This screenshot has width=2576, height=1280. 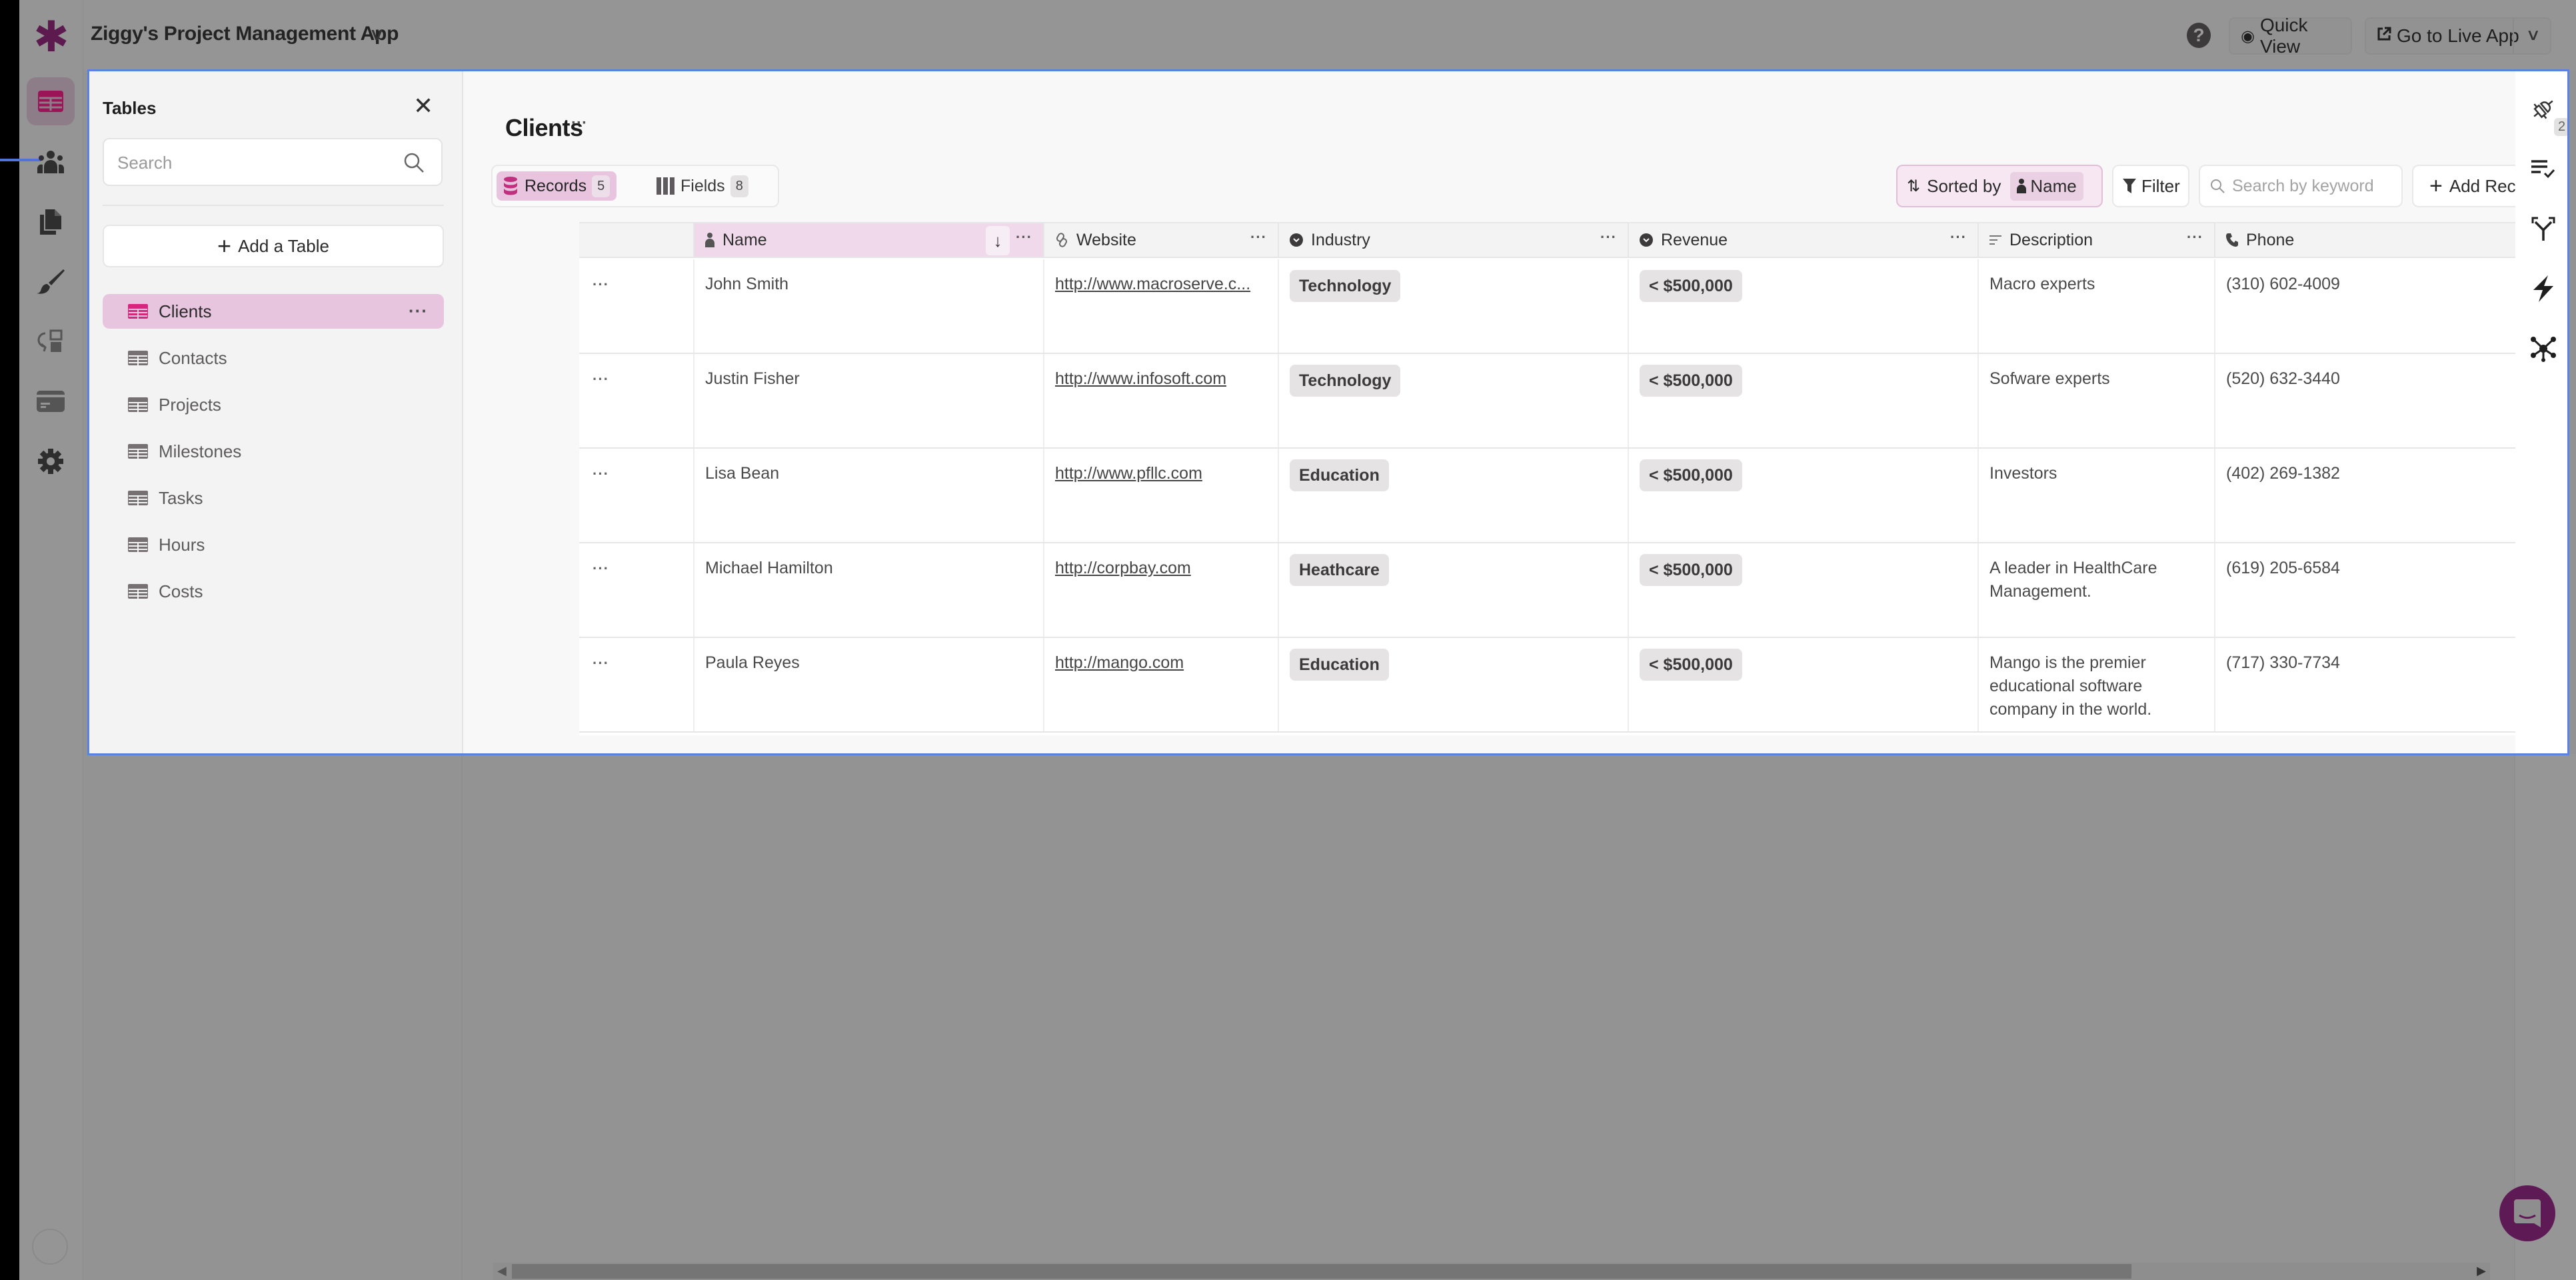 I want to click on cell-website: http://www.pfllc.com, so click(x=1161, y=495).